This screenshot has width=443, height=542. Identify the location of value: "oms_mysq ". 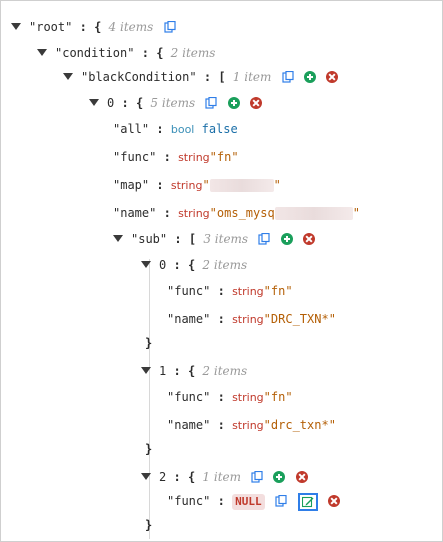
(285, 213).